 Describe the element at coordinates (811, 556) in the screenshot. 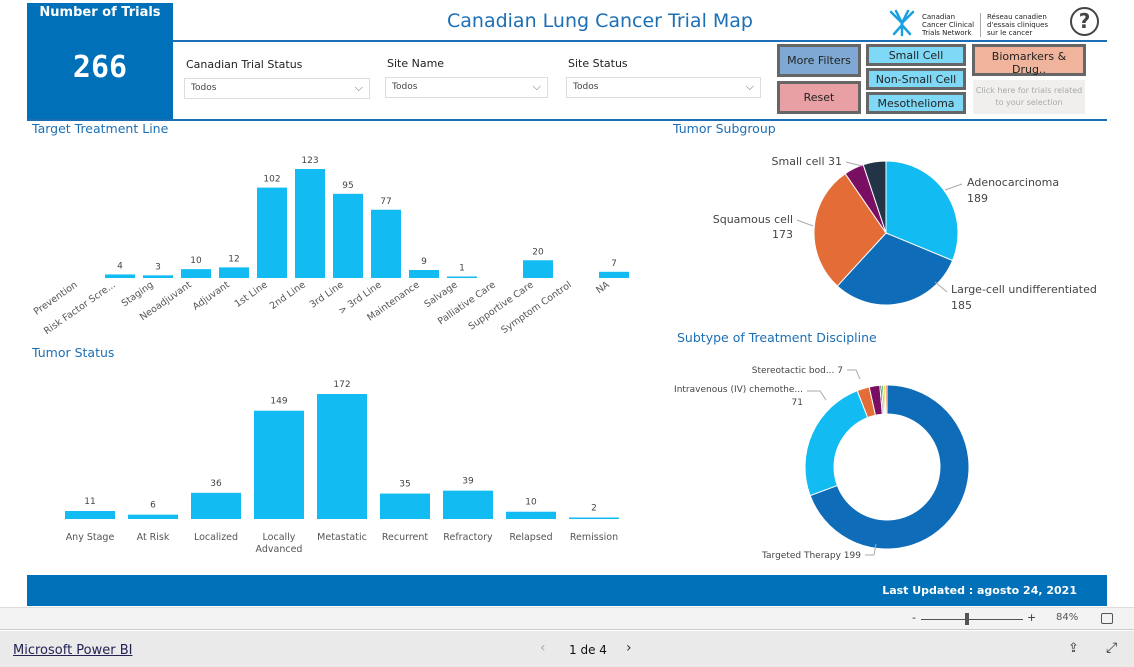

I see `slice-label: Targeted Therapy 199` at that location.